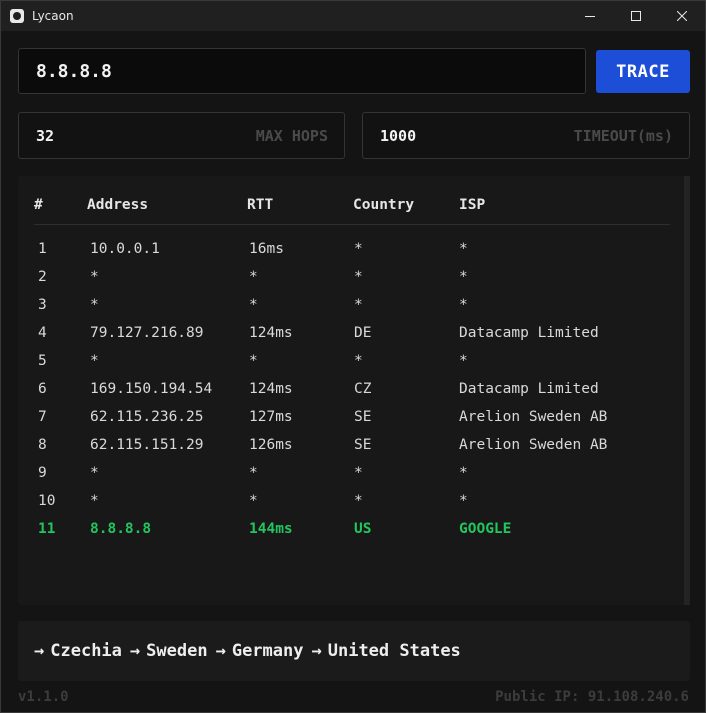 Image resolution: width=706 pixels, height=713 pixels. Describe the element at coordinates (177, 651) in the screenshot. I see `route-country: Sweden` at that location.